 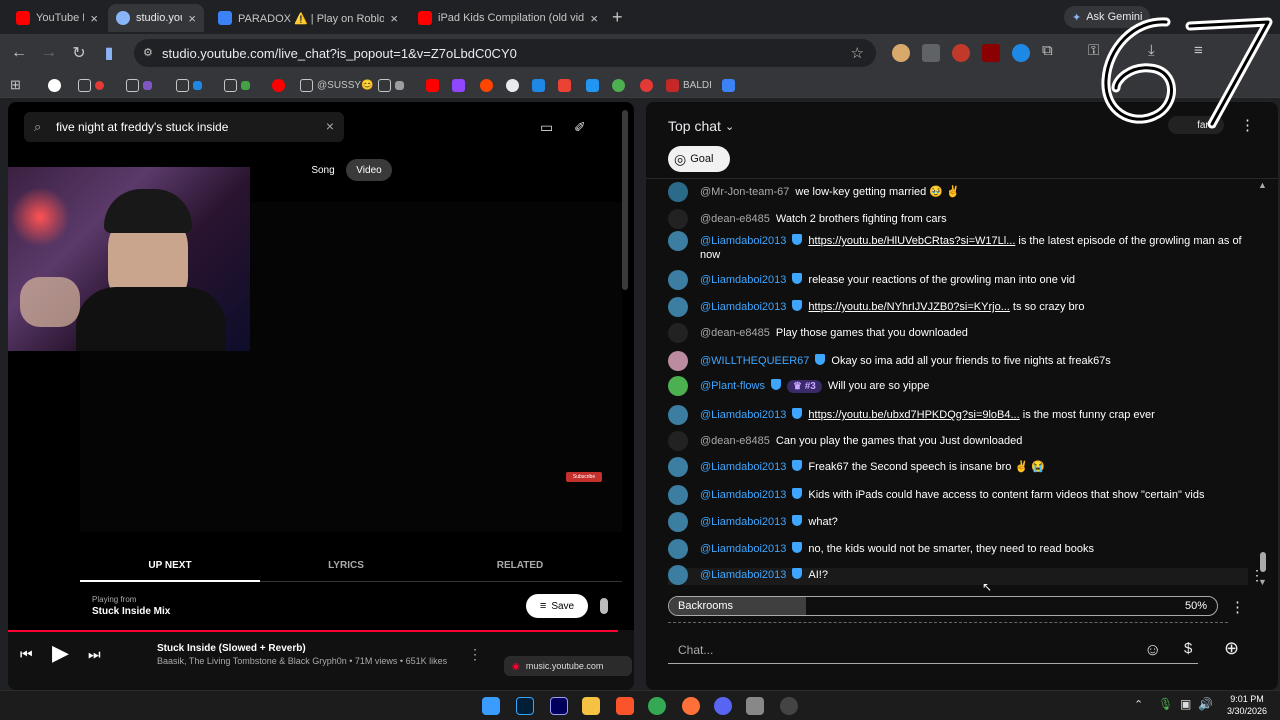 I want to click on chat-scrollbar, so click(x=1263, y=562).